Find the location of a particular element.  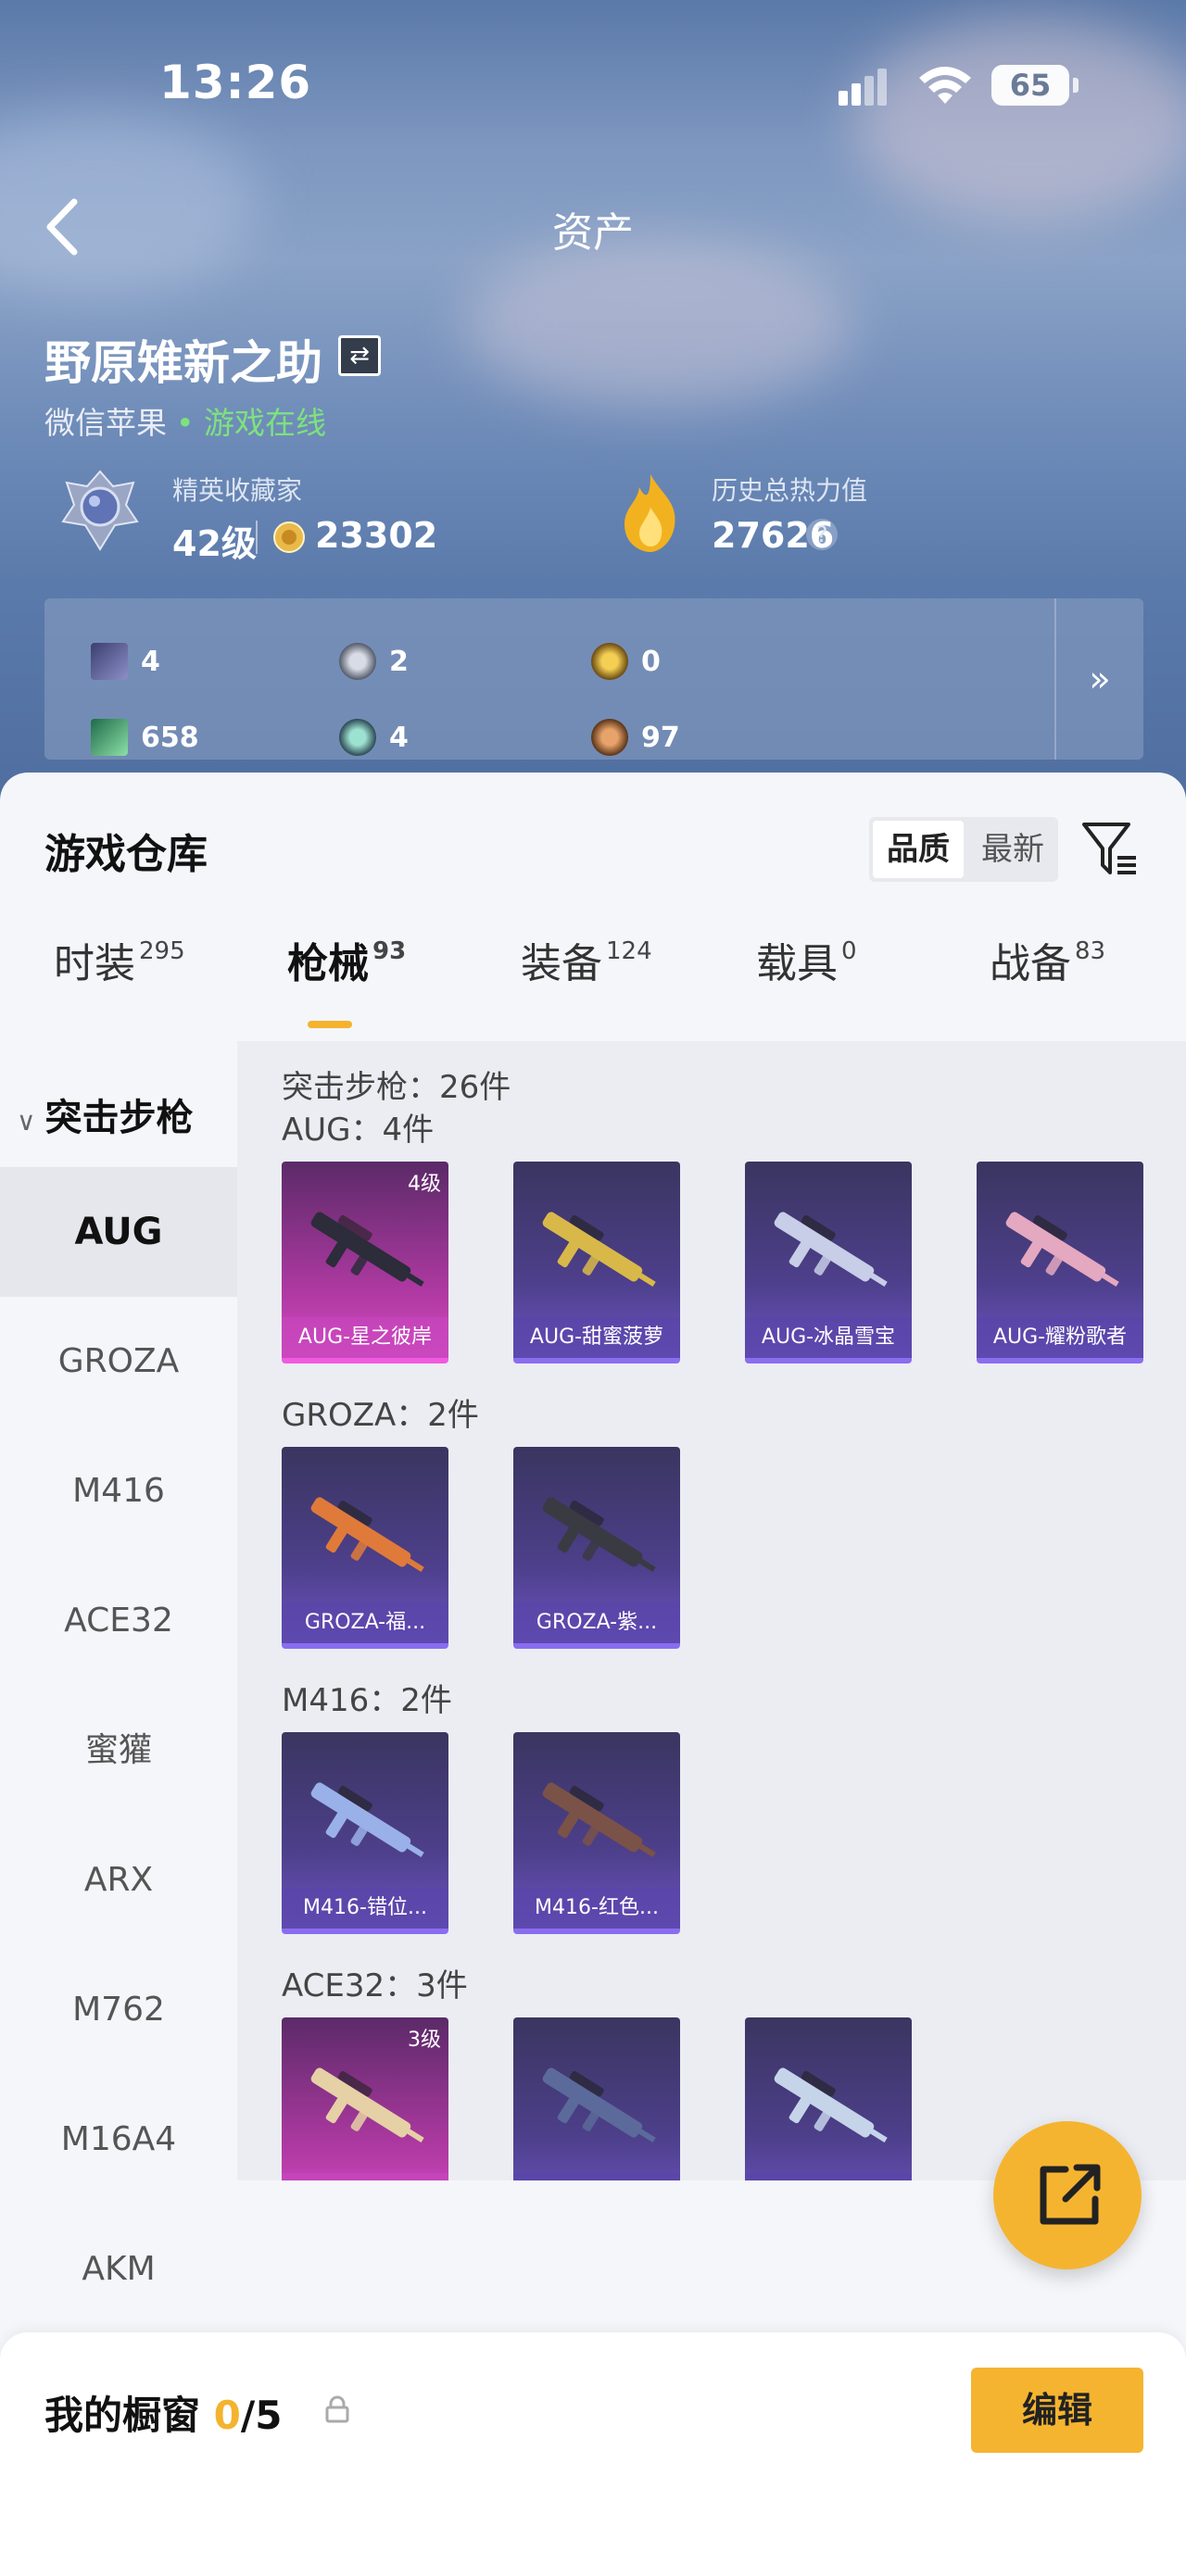

weapon-skin-card: AUG-甜蜜菠萝 is located at coordinates (596, 1262).